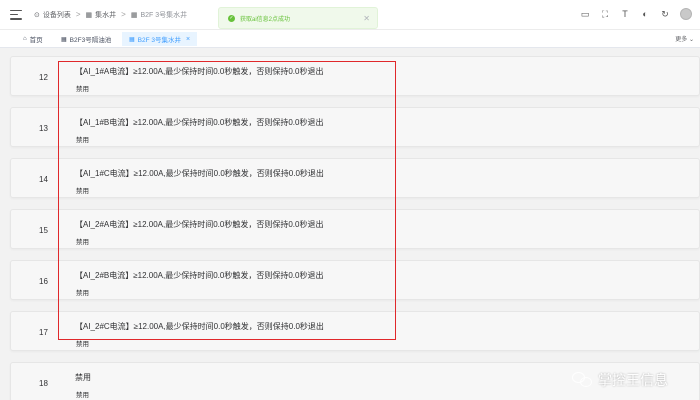  Describe the element at coordinates (188, 39) in the screenshot. I see `tab-close-icon: ×` at that location.